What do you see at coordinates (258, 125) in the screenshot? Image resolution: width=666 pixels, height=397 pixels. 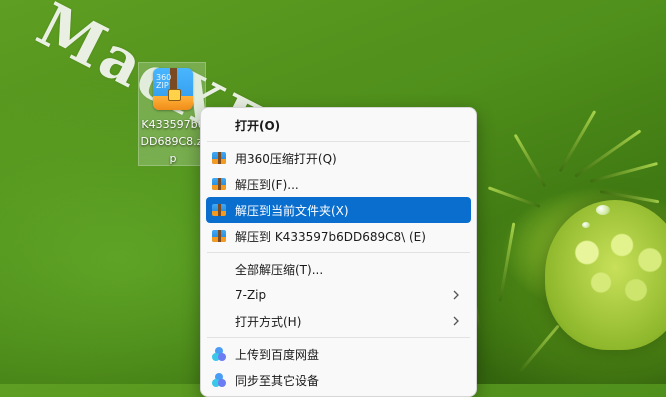 I see `menu-item-label: 打开(O)` at bounding box center [258, 125].